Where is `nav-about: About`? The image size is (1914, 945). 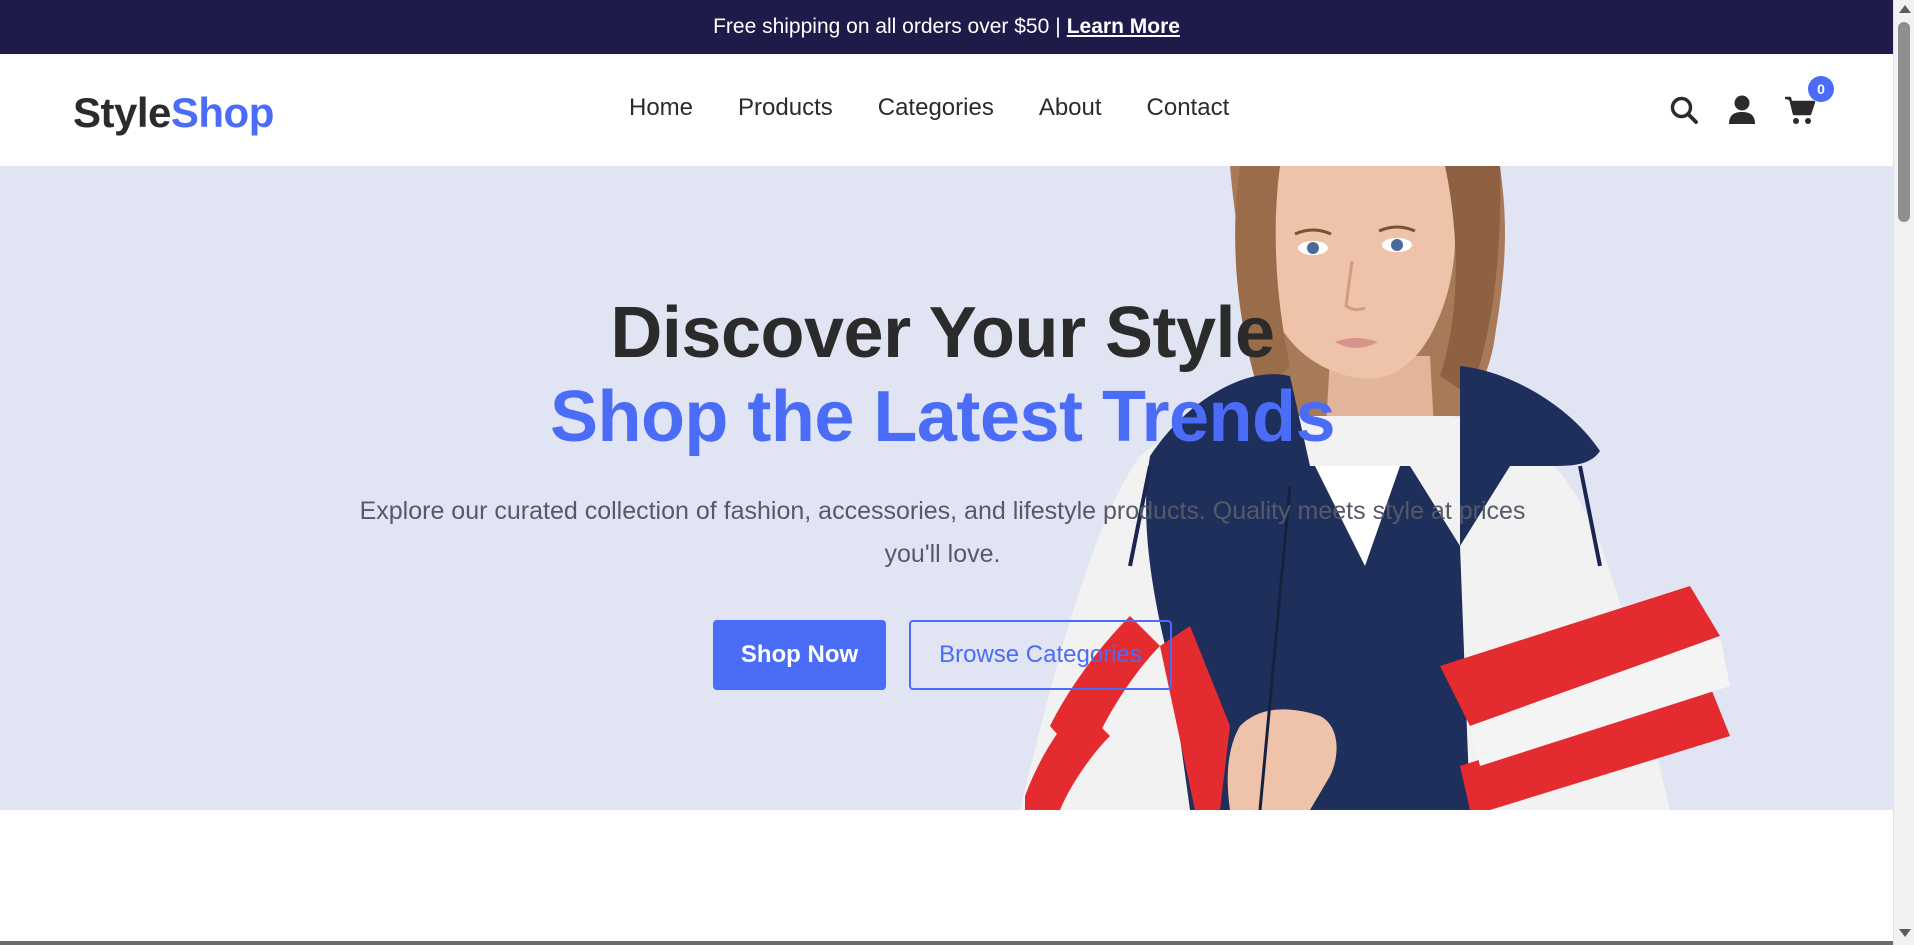 nav-about: About is located at coordinates (1070, 108).